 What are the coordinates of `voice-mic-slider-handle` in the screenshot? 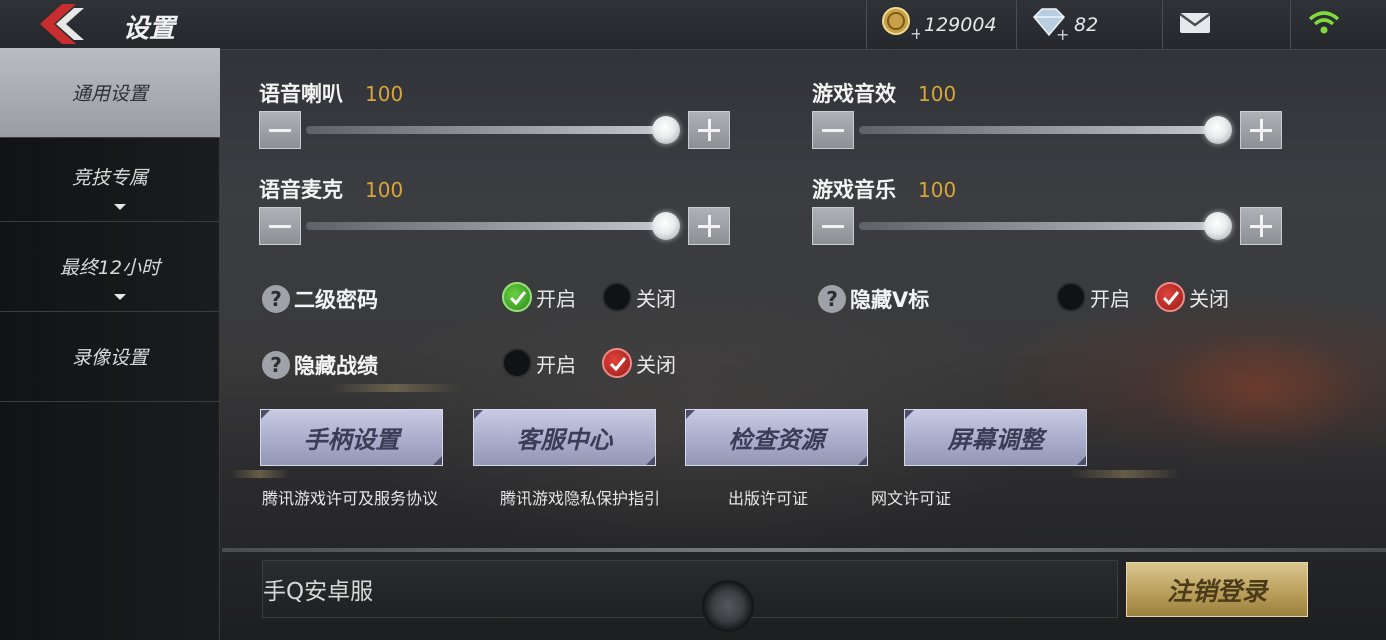 It's located at (666, 226).